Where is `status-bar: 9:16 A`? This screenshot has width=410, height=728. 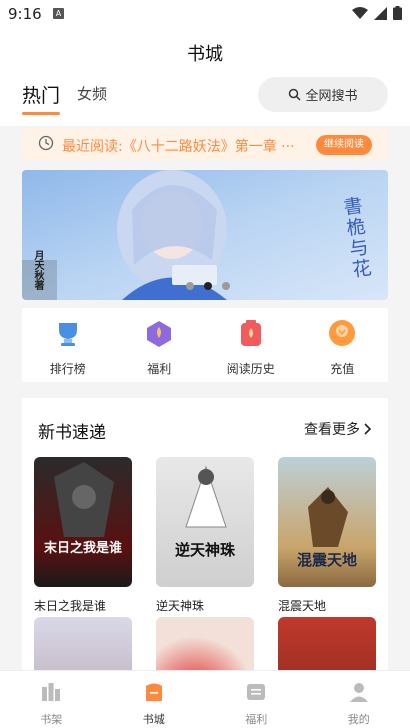
status-bar: 9:16 A is located at coordinates (205, 15).